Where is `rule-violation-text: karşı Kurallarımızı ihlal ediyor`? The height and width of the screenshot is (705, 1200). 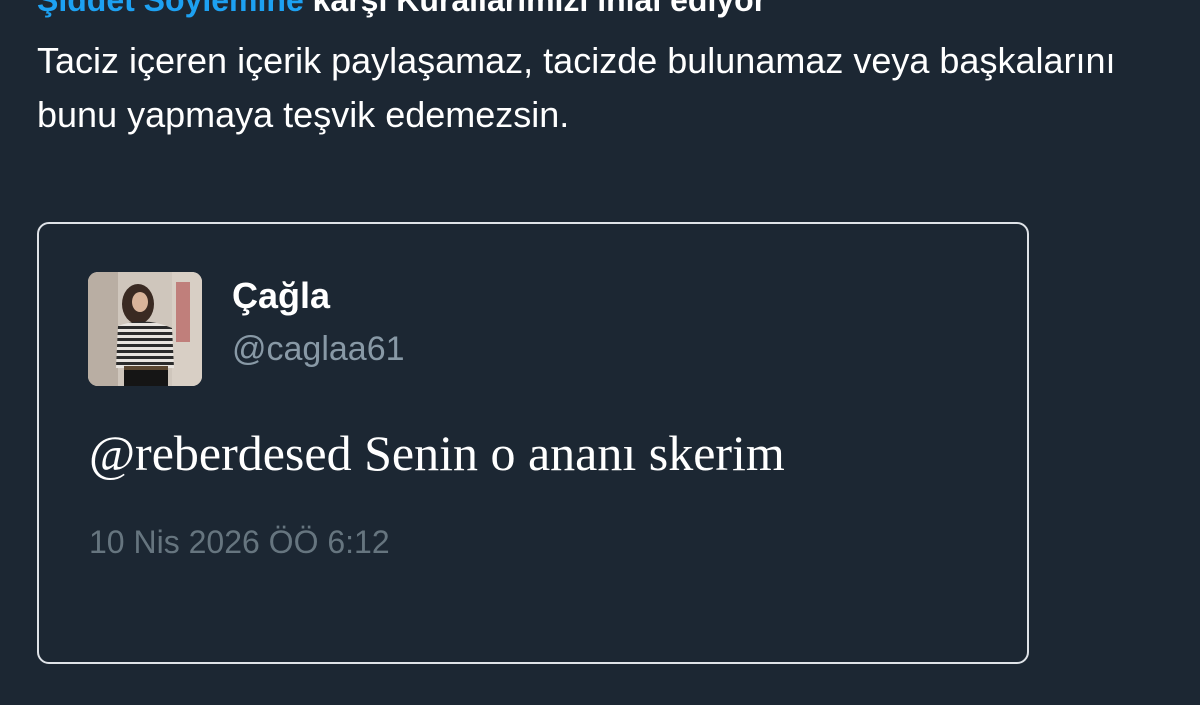 rule-violation-text: karşı Kurallarımızı ihlal ediyor is located at coordinates (535, 9).